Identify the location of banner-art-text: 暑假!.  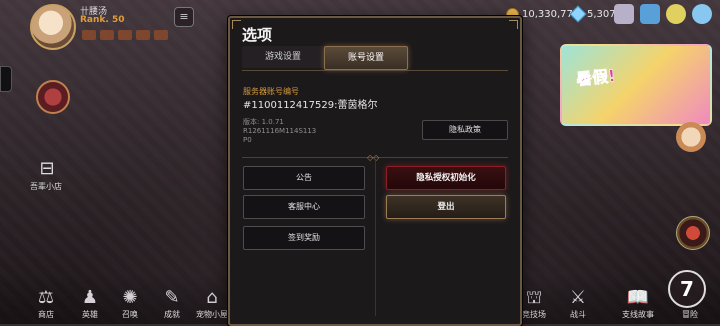
(596, 77).